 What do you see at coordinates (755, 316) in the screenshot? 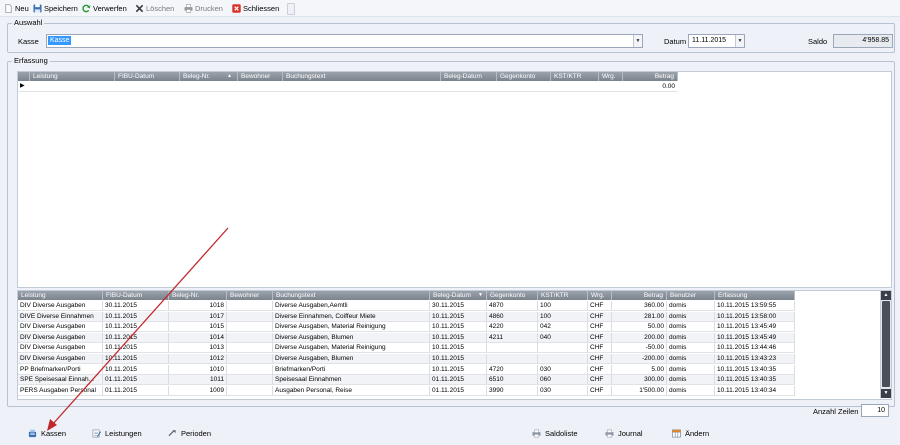
I see `cell-erfassung: 10.11.2015 13:58:00` at bounding box center [755, 316].